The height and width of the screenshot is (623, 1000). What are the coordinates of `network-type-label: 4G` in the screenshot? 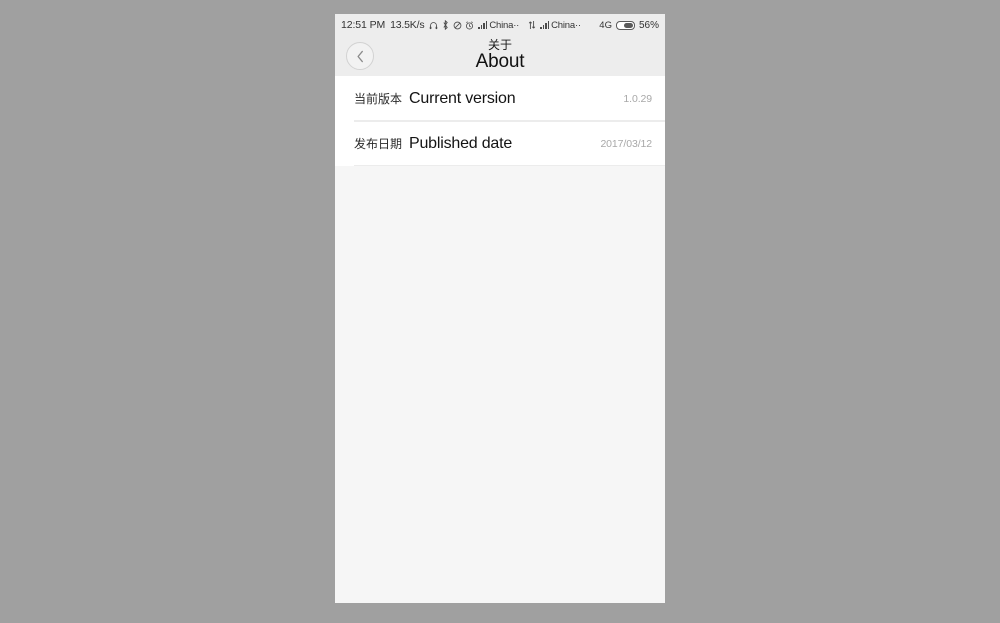 It's located at (605, 25).